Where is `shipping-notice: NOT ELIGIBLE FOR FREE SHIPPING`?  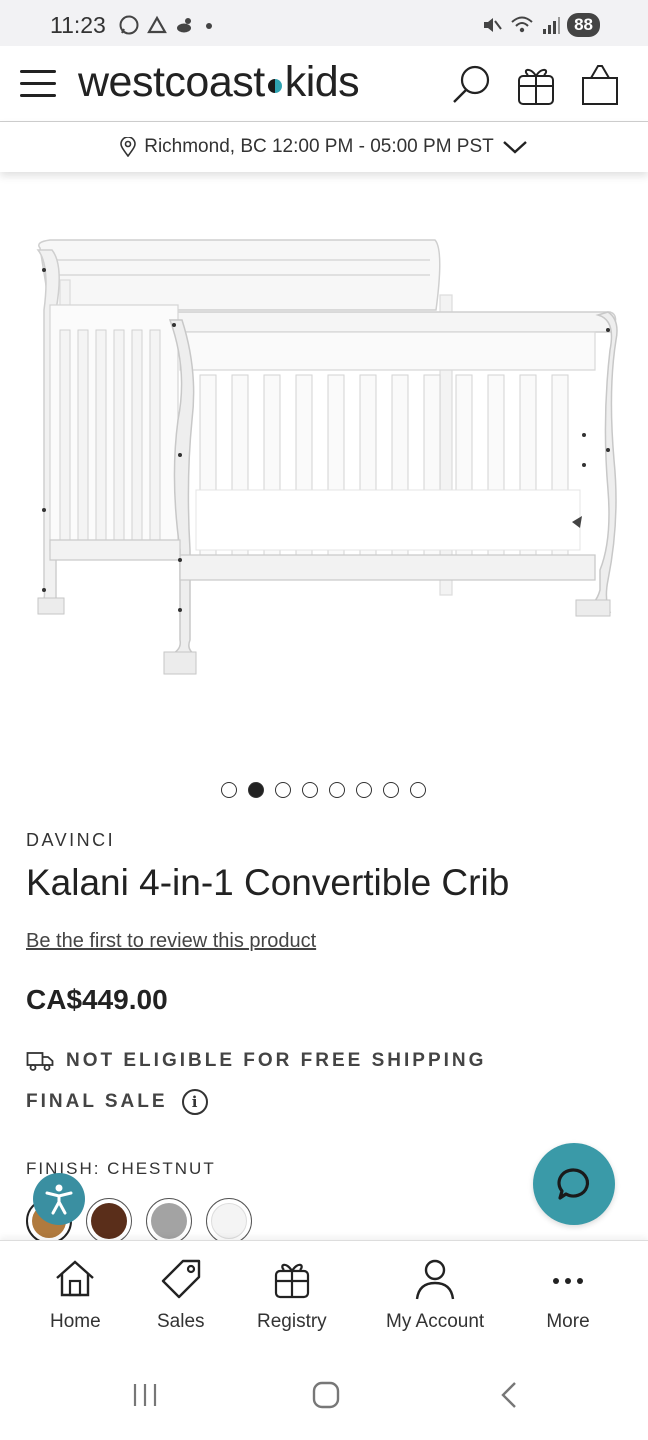
shipping-notice: NOT ELIGIBLE FOR FREE SHIPPING is located at coordinates (256, 1061).